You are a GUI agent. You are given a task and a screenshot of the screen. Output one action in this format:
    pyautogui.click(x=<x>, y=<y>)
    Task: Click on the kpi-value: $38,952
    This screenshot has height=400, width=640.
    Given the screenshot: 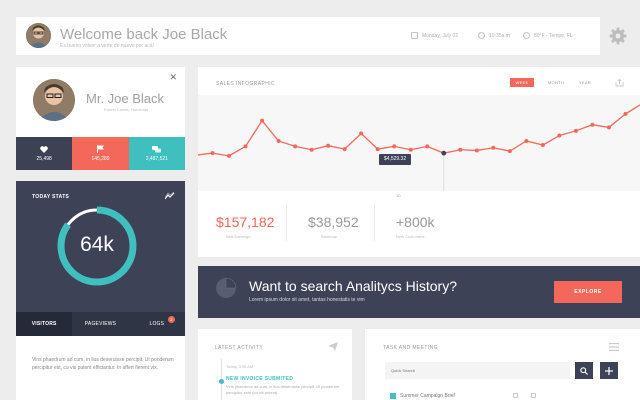 What is the action you would take?
    pyautogui.click(x=333, y=222)
    